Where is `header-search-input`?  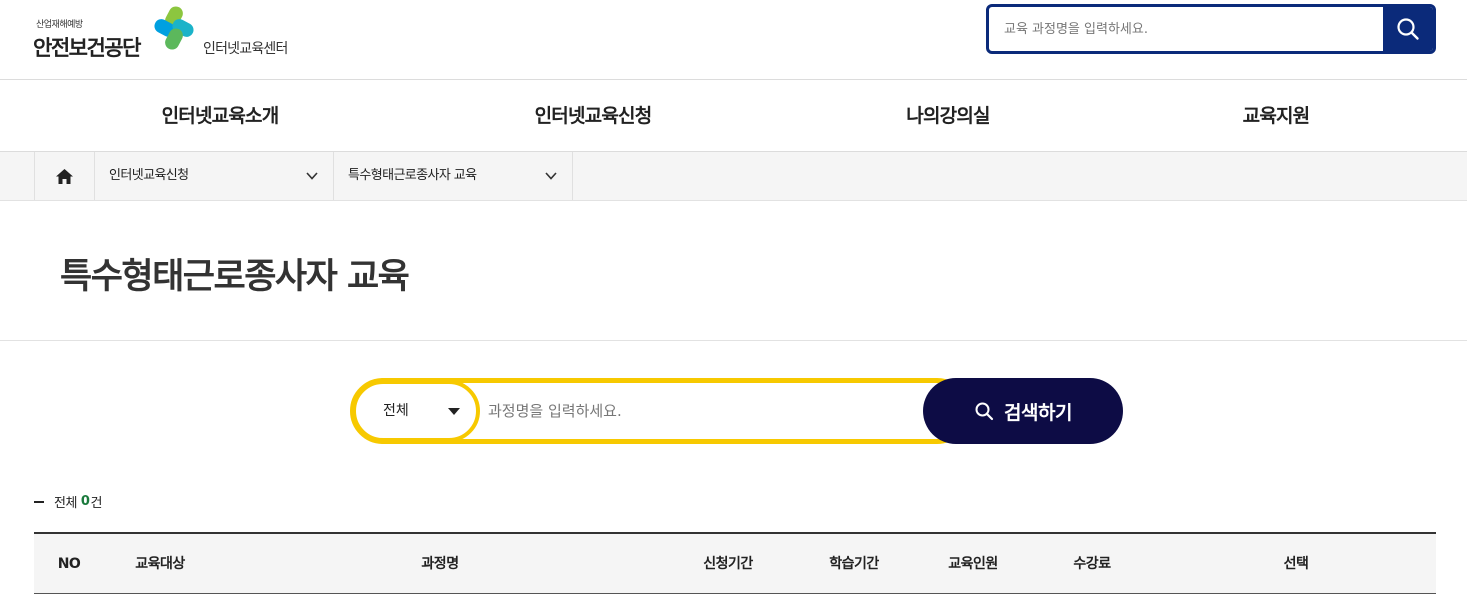 header-search-input is located at coordinates (1186, 29).